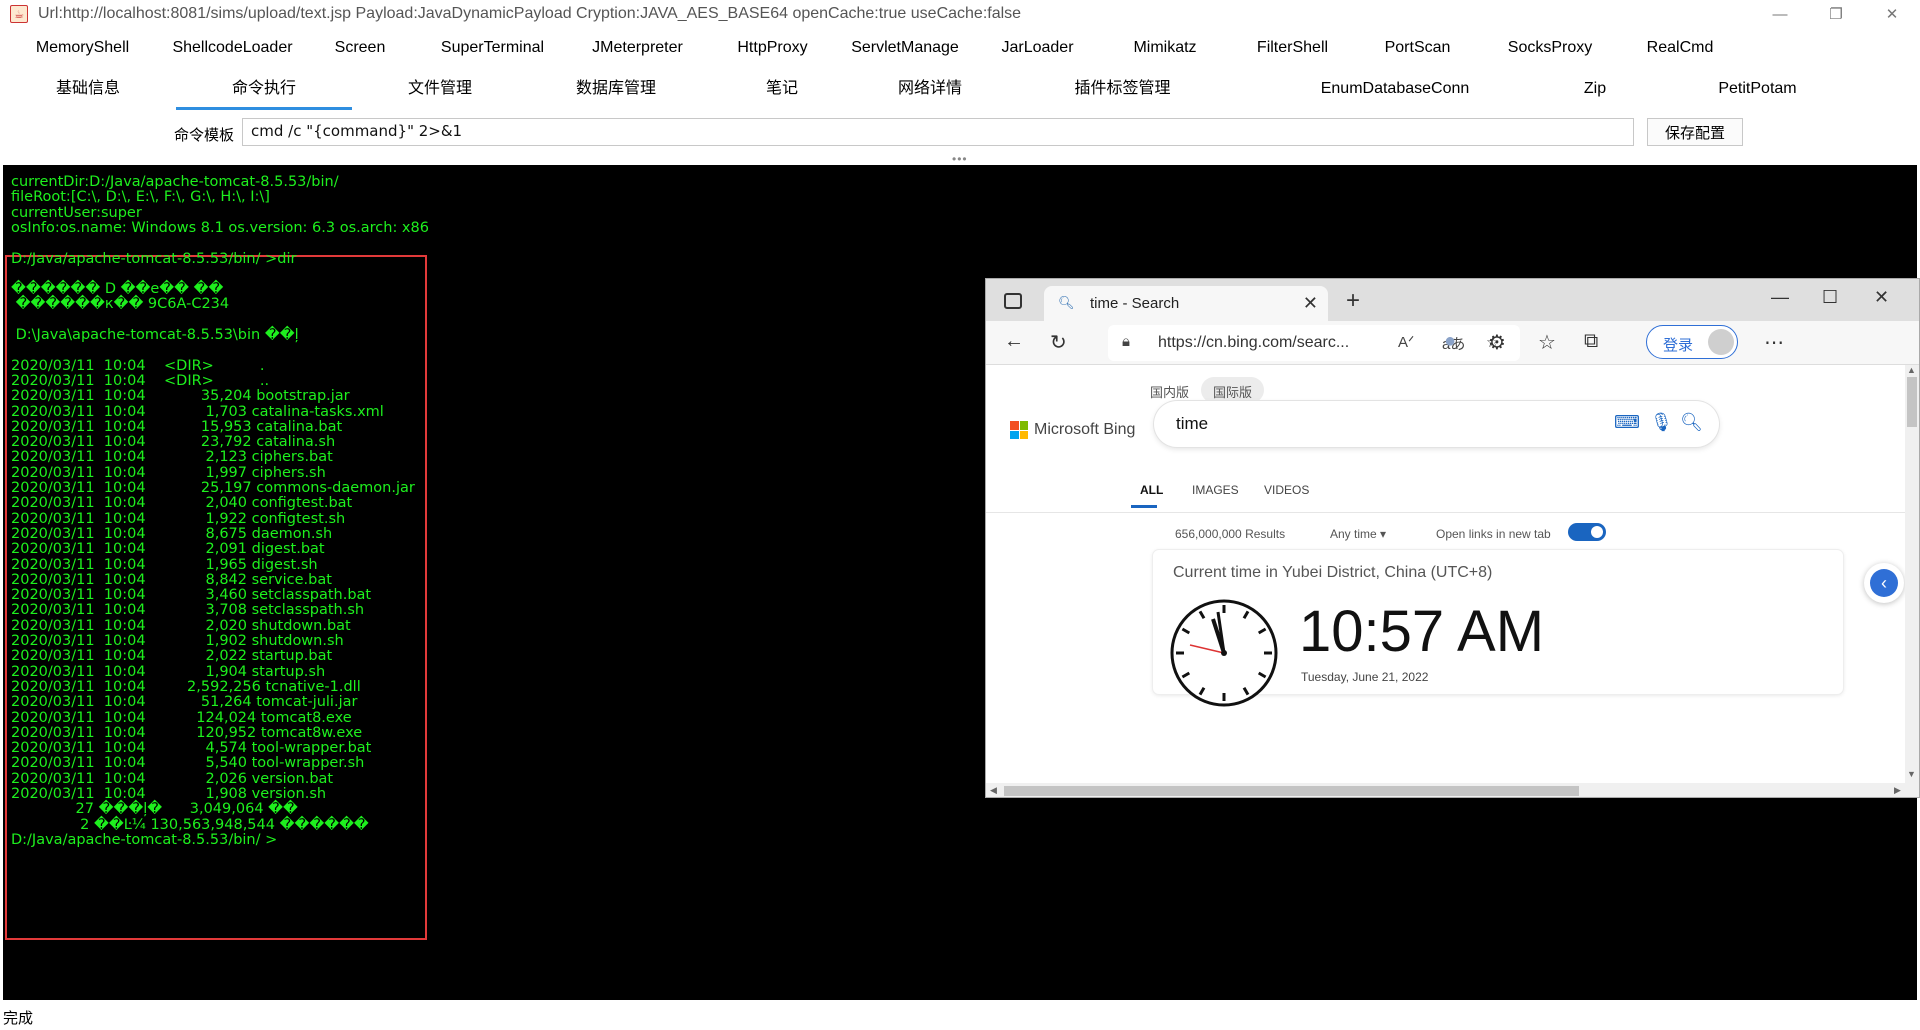  What do you see at coordinates (1186, 303) in the screenshot?
I see `browser-tab: 🔍︎ time - Search ✕` at bounding box center [1186, 303].